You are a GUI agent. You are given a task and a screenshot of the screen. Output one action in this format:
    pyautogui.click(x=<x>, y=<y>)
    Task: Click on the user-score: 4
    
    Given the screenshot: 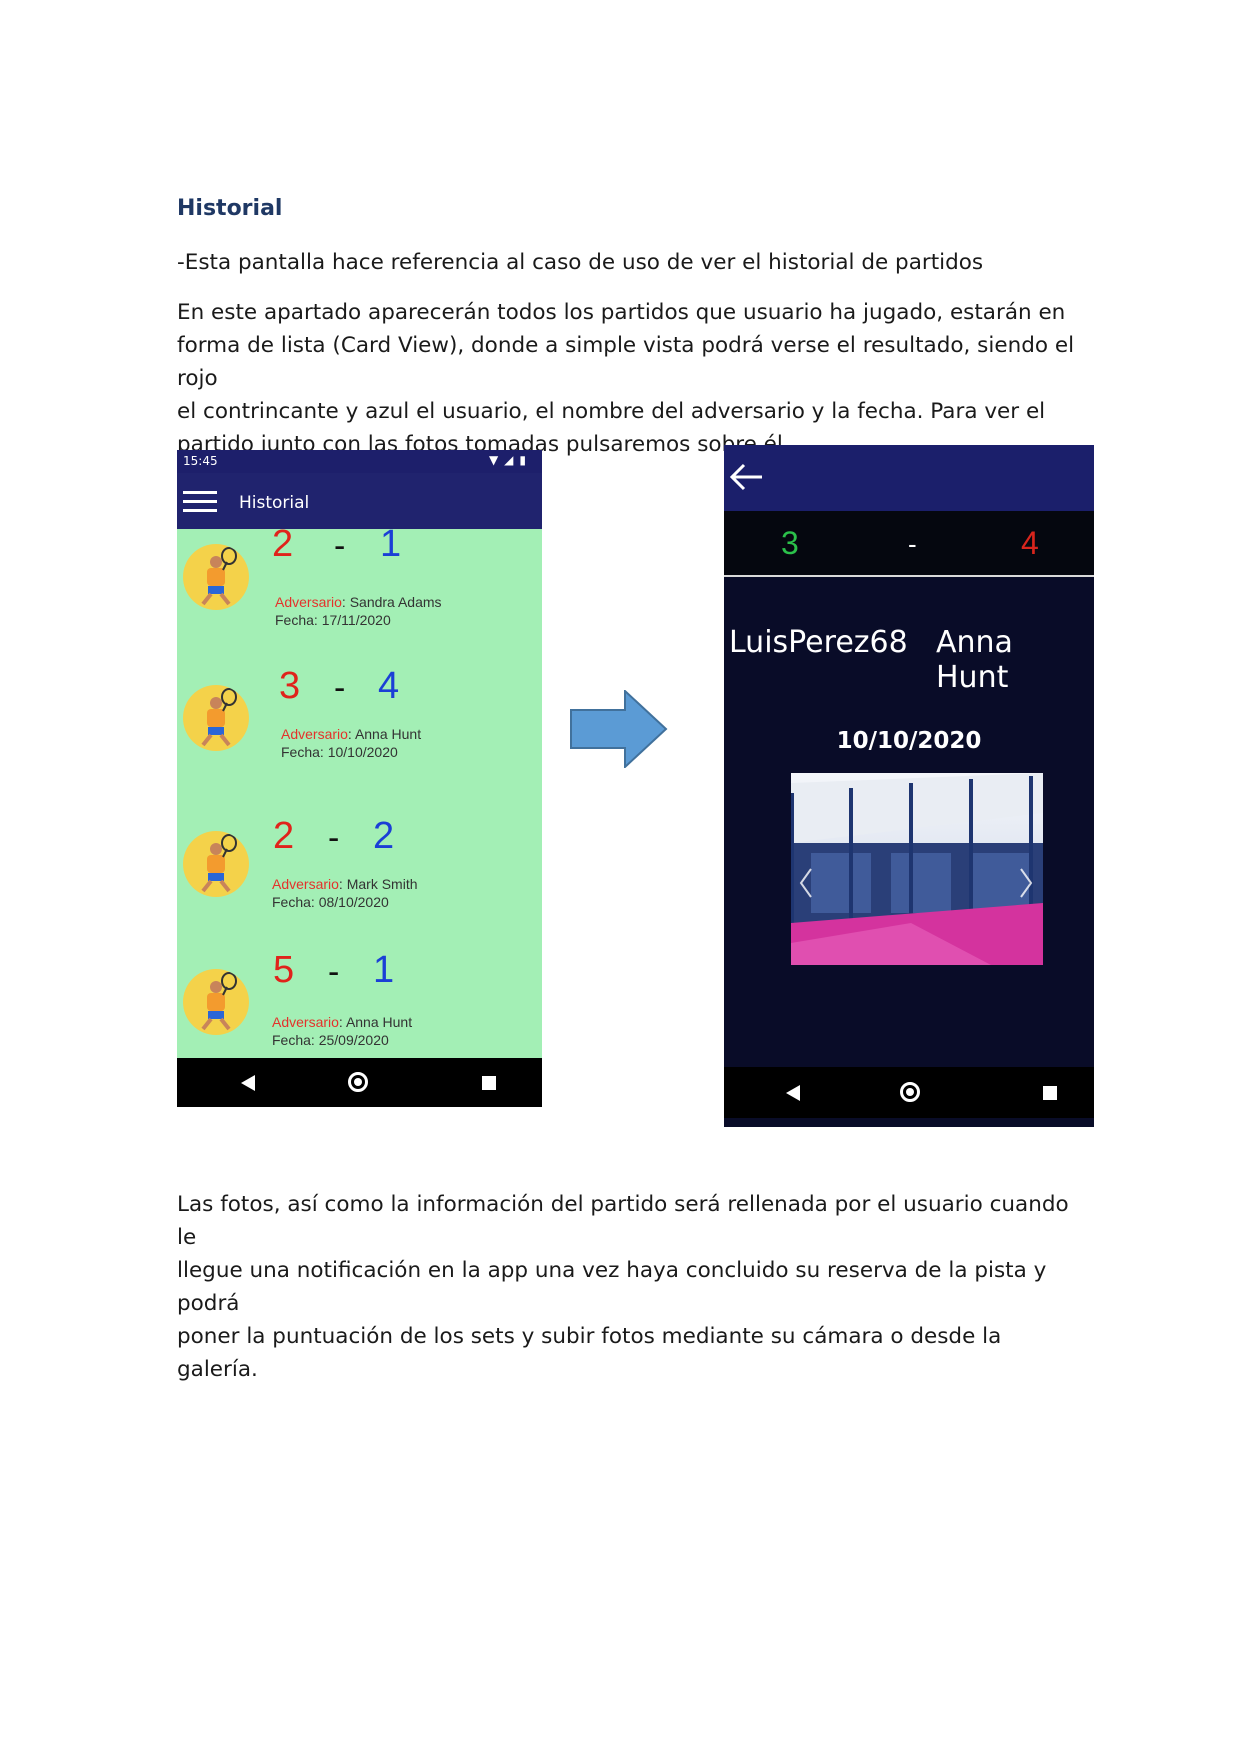 What is the action you would take?
    pyautogui.click(x=389, y=686)
    